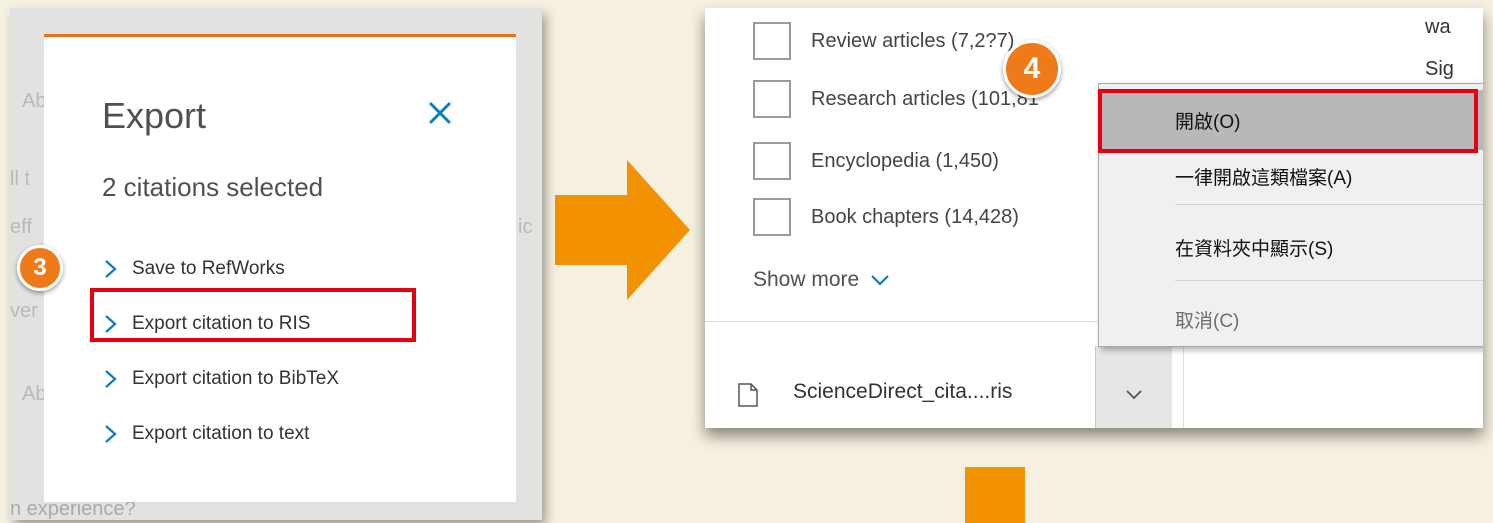  I want to click on export-bibtex-link: Export citation to BibTeX, so click(220, 379).